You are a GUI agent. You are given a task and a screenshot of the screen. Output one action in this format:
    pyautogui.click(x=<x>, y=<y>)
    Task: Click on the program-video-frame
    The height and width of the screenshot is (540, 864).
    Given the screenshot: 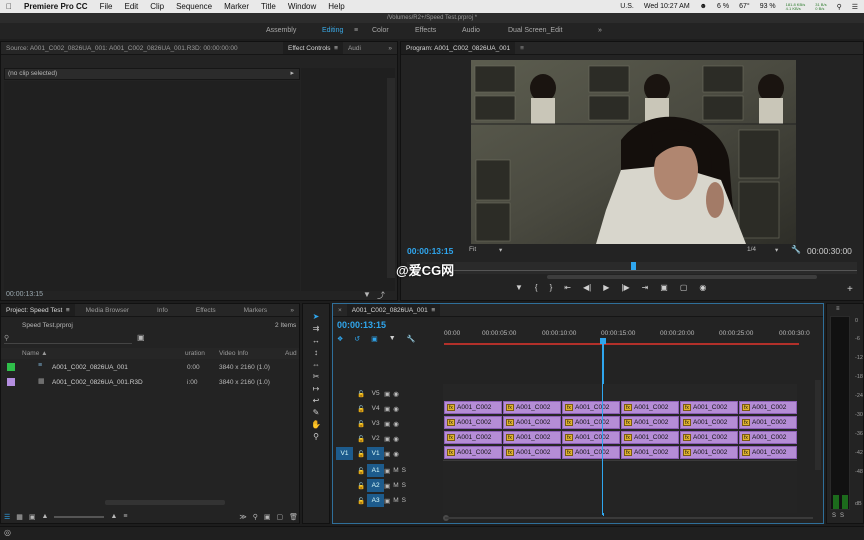 What is the action you would take?
    pyautogui.click(x=633, y=152)
    